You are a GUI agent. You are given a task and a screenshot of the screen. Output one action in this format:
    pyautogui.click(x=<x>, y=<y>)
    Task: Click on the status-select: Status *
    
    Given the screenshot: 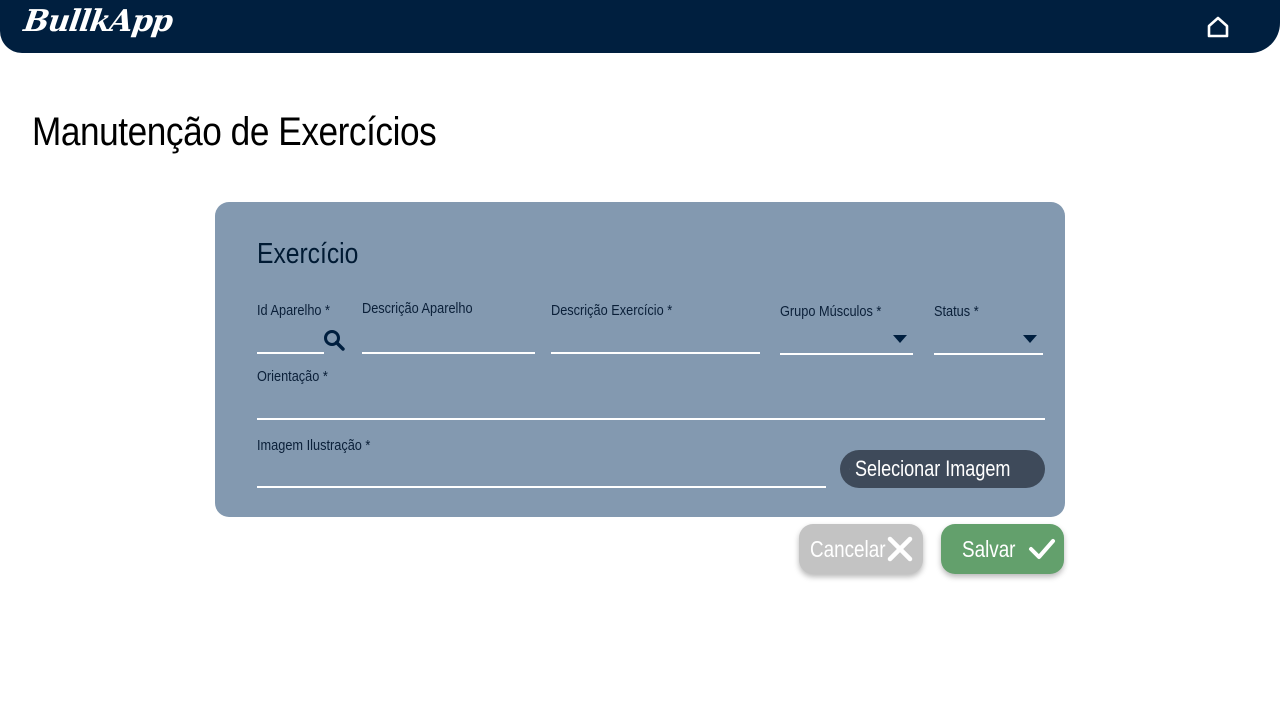 What is the action you would take?
    pyautogui.click(x=988, y=329)
    